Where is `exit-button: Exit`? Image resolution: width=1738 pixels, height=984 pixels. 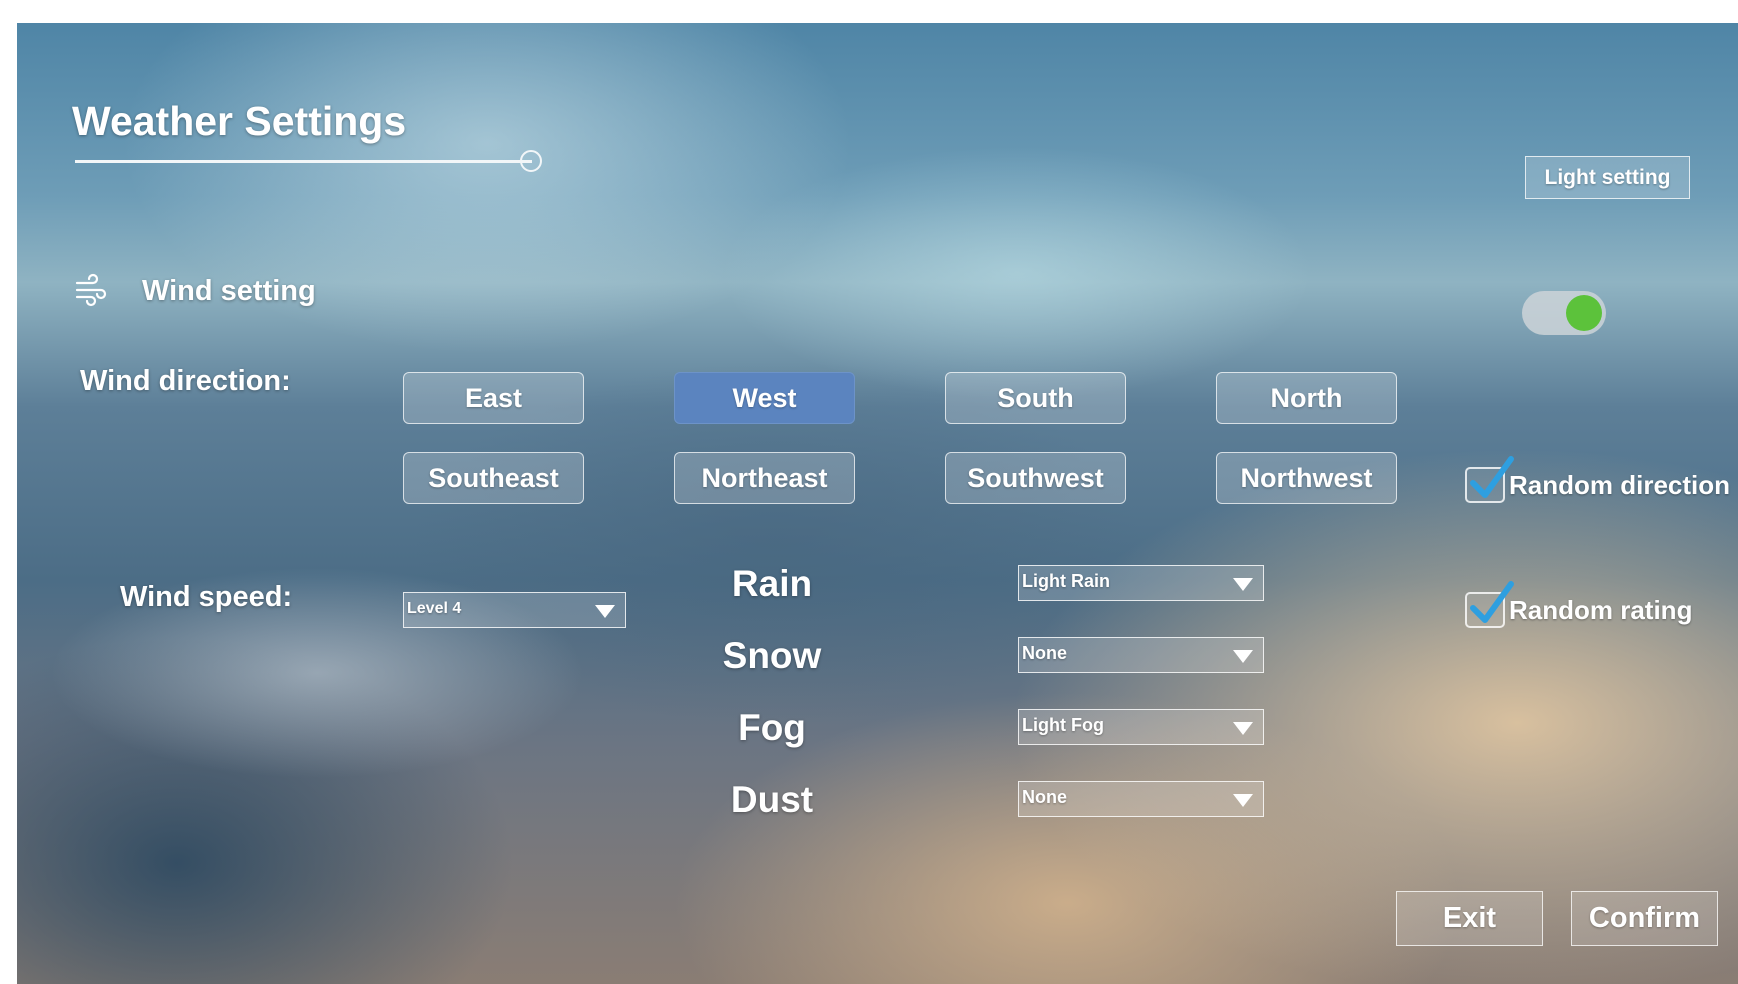 exit-button: Exit is located at coordinates (1469, 918).